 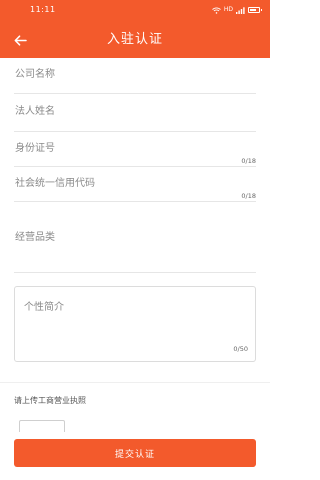 I want to click on credit-code-field: 0/18, so click(x=135, y=187).